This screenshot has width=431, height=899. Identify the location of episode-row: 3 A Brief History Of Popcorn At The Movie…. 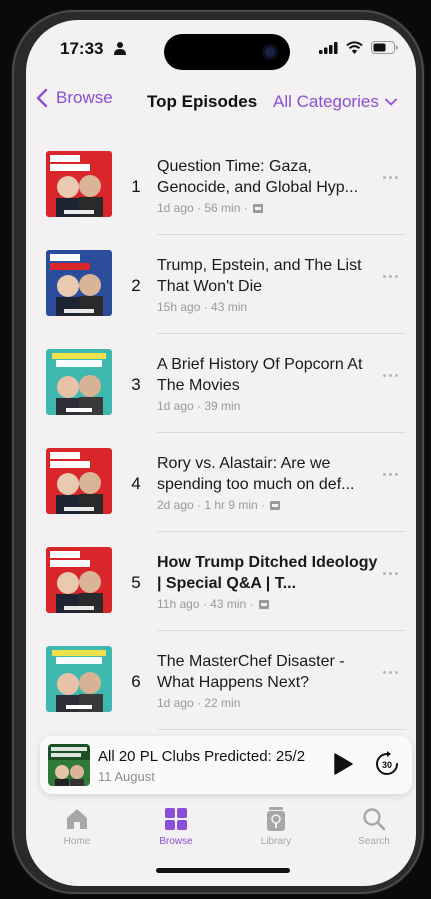
(221, 383).